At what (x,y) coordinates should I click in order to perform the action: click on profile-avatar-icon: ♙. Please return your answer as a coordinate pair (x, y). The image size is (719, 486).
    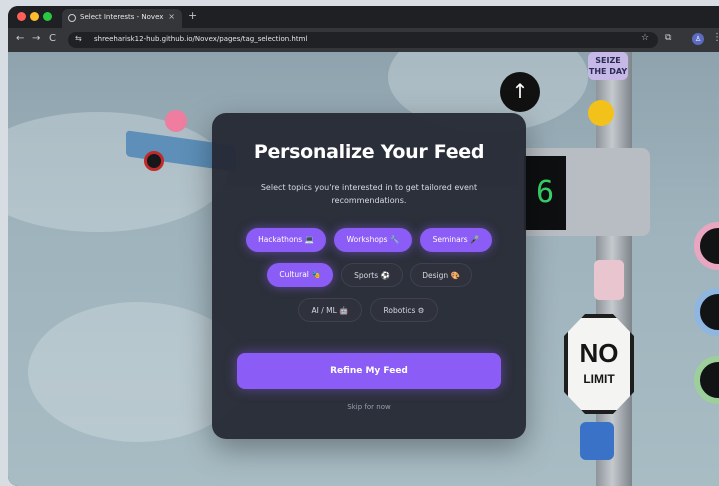
    Looking at the image, I should click on (698, 39).